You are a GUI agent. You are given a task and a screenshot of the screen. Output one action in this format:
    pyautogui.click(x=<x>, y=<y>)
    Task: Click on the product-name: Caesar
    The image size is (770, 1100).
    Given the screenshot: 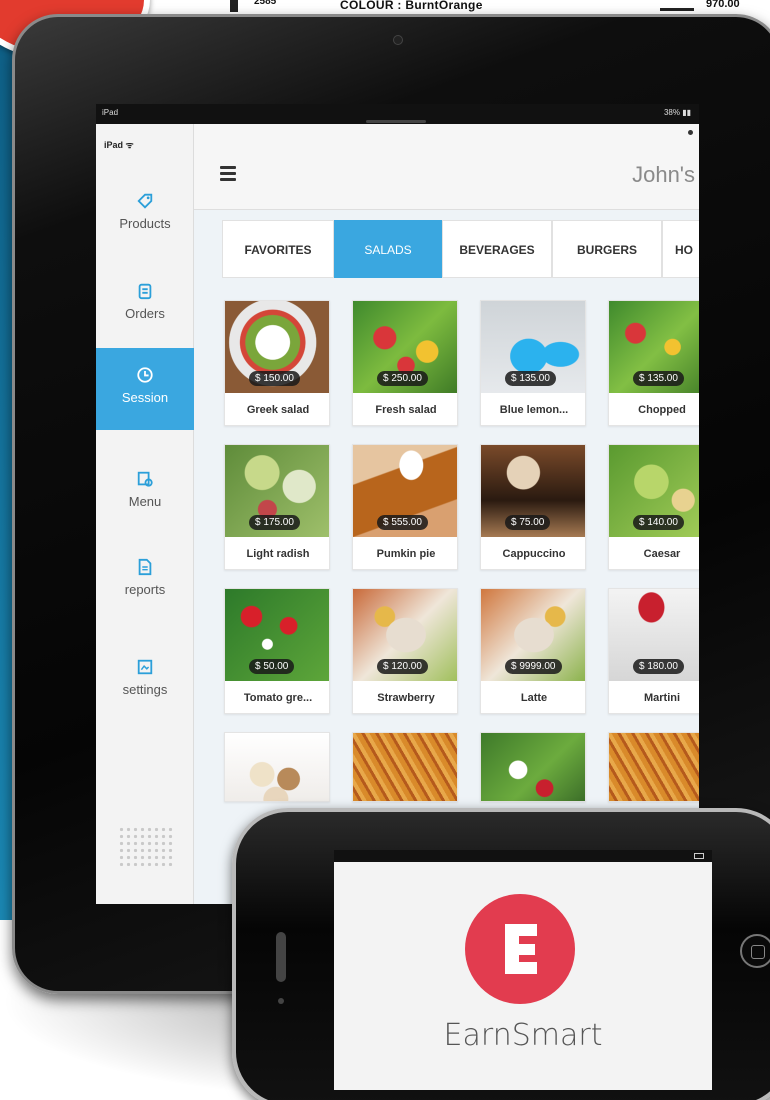 What is the action you would take?
    pyautogui.click(x=662, y=554)
    